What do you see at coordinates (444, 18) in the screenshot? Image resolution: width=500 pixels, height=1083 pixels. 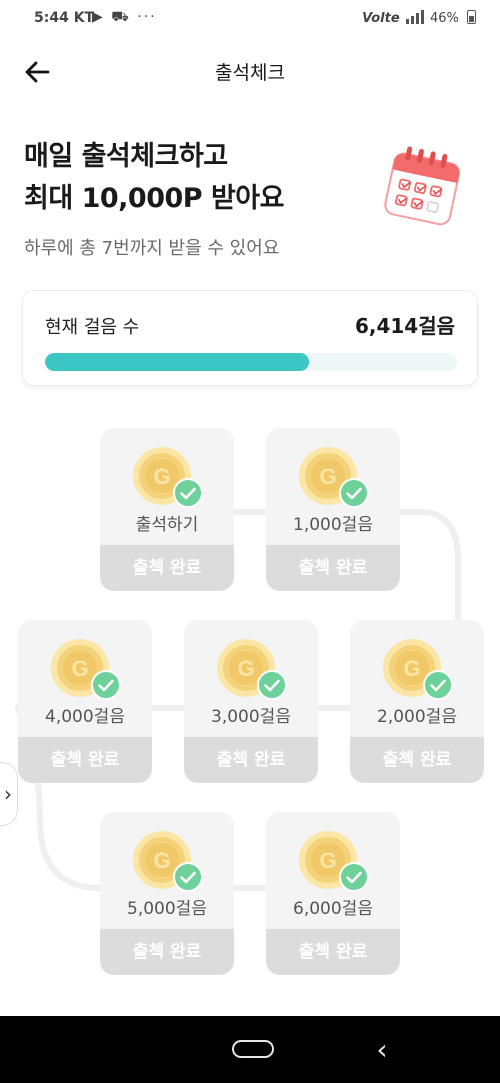 I see `battery-percent: 46%` at bounding box center [444, 18].